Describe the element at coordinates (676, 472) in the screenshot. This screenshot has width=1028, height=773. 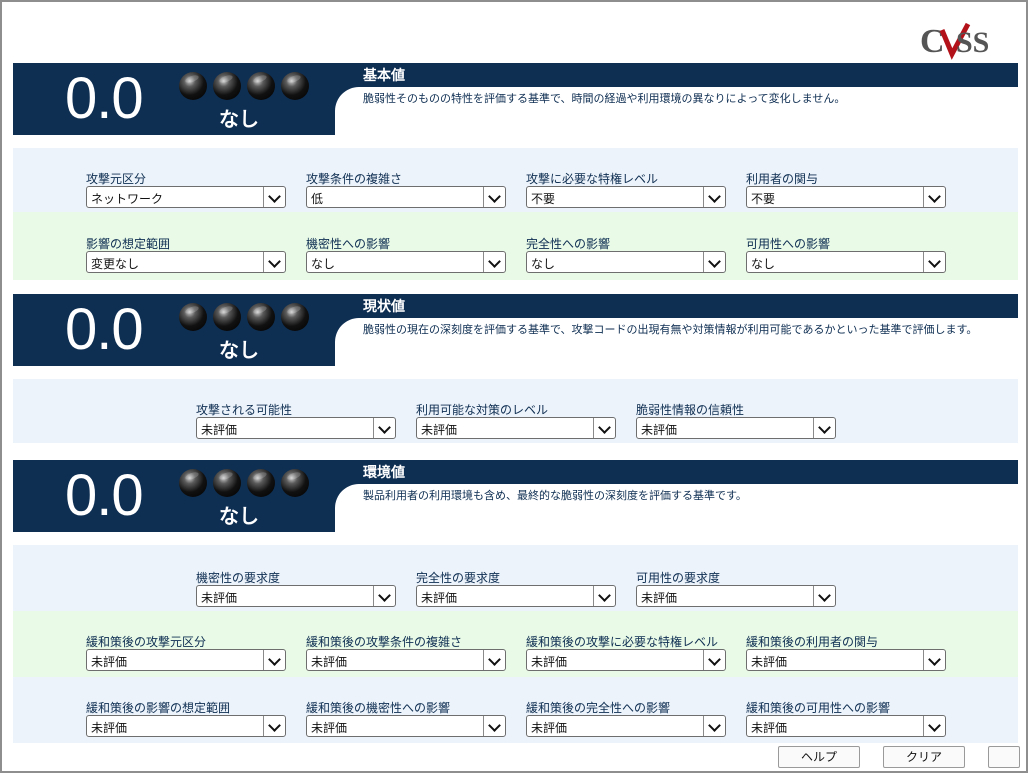
I see `section-title-bar: 環境値` at that location.